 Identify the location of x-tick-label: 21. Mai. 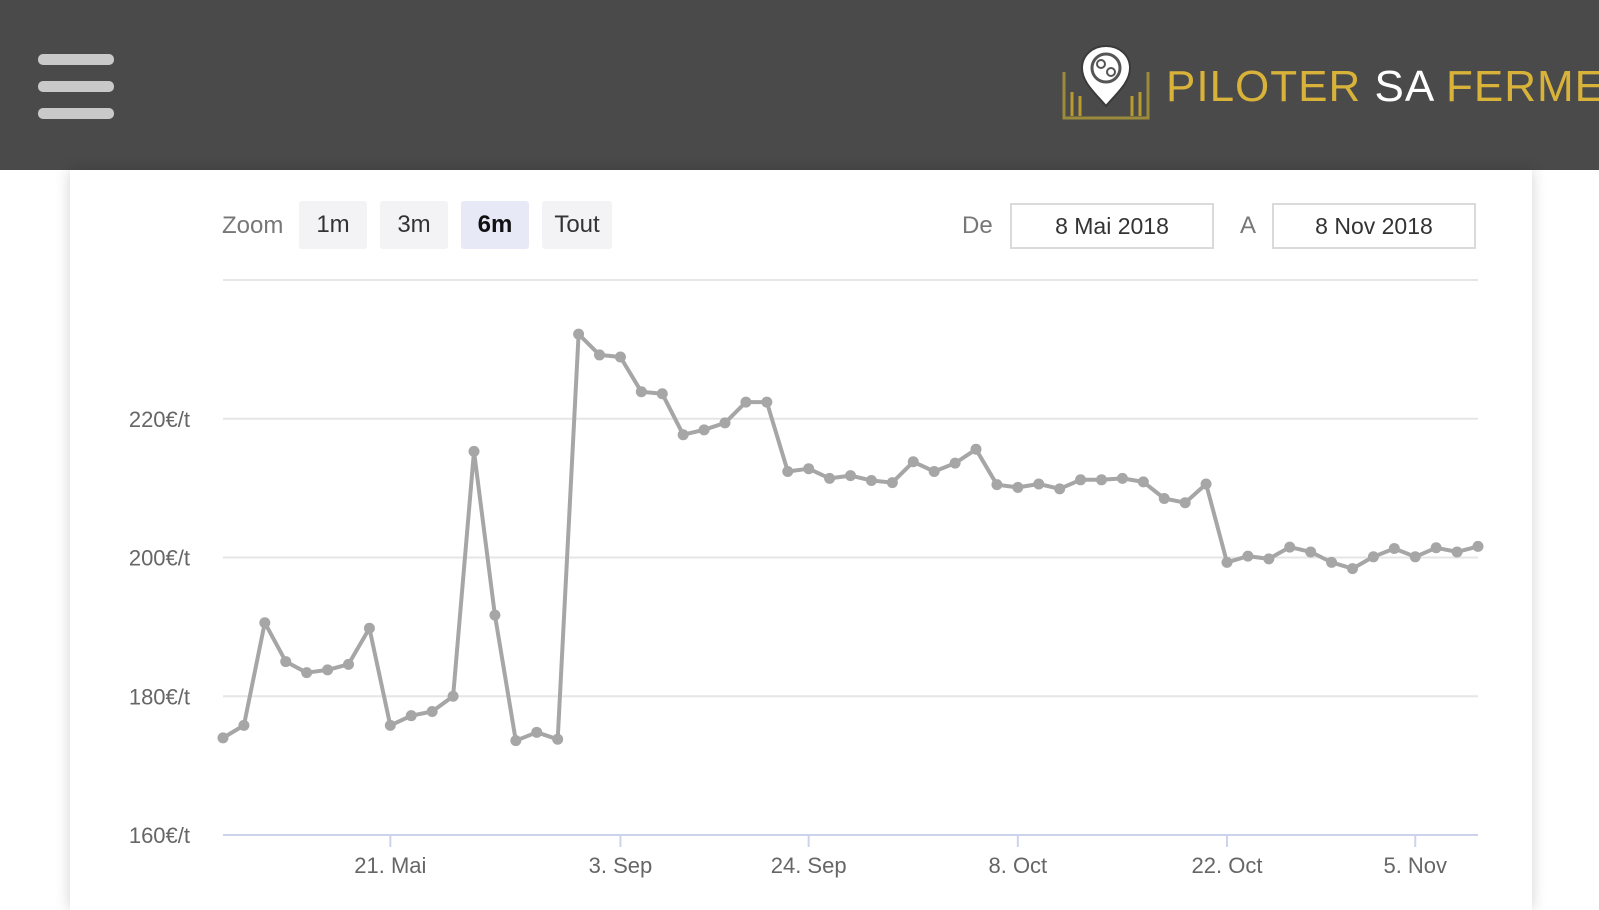
(390, 865).